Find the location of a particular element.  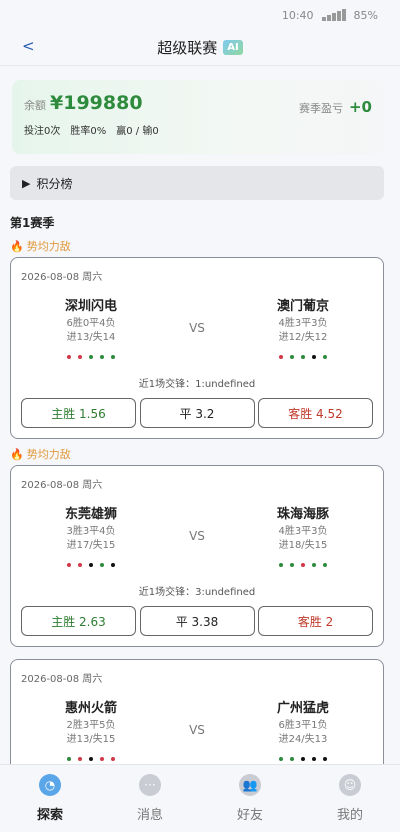

season-title: 第1赛季 is located at coordinates (32, 223).